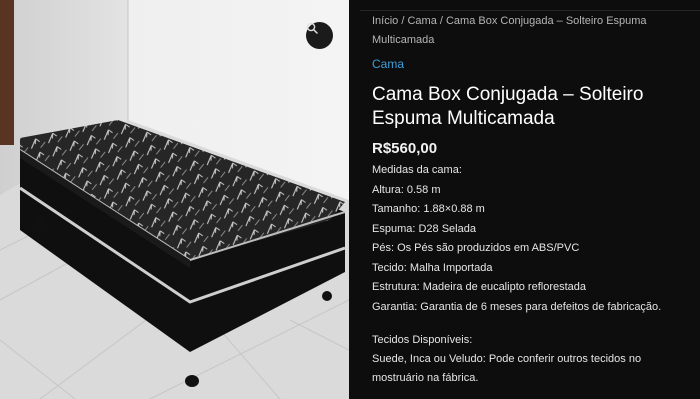 Image resolution: width=700 pixels, height=399 pixels. I want to click on product-price: R$560,00, so click(405, 148).